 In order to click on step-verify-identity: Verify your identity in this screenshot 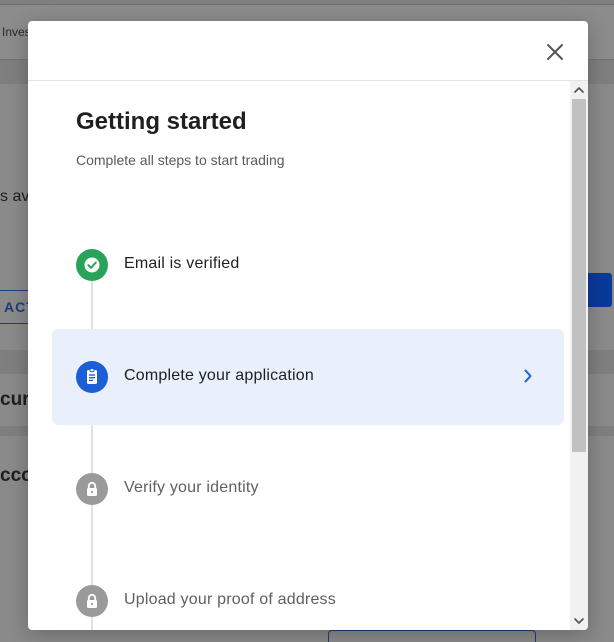, I will do `click(308, 489)`.